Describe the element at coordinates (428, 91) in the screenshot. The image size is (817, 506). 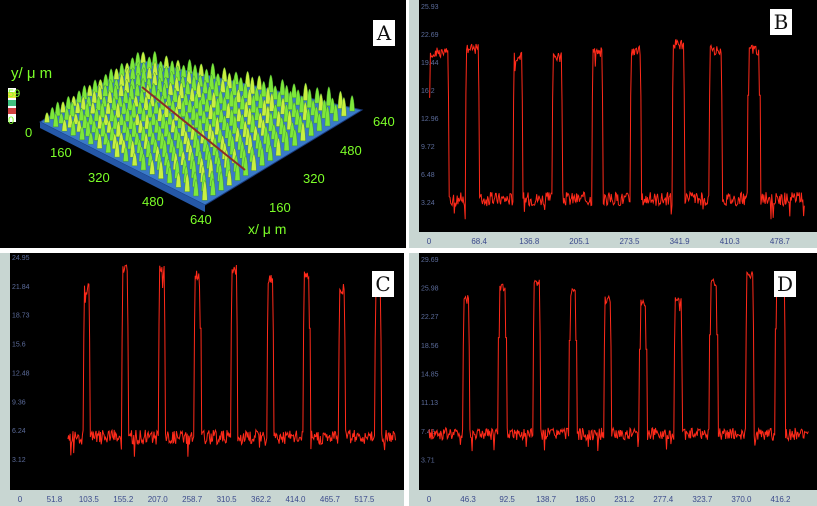
I see `y-tick-label: 16.2` at that location.